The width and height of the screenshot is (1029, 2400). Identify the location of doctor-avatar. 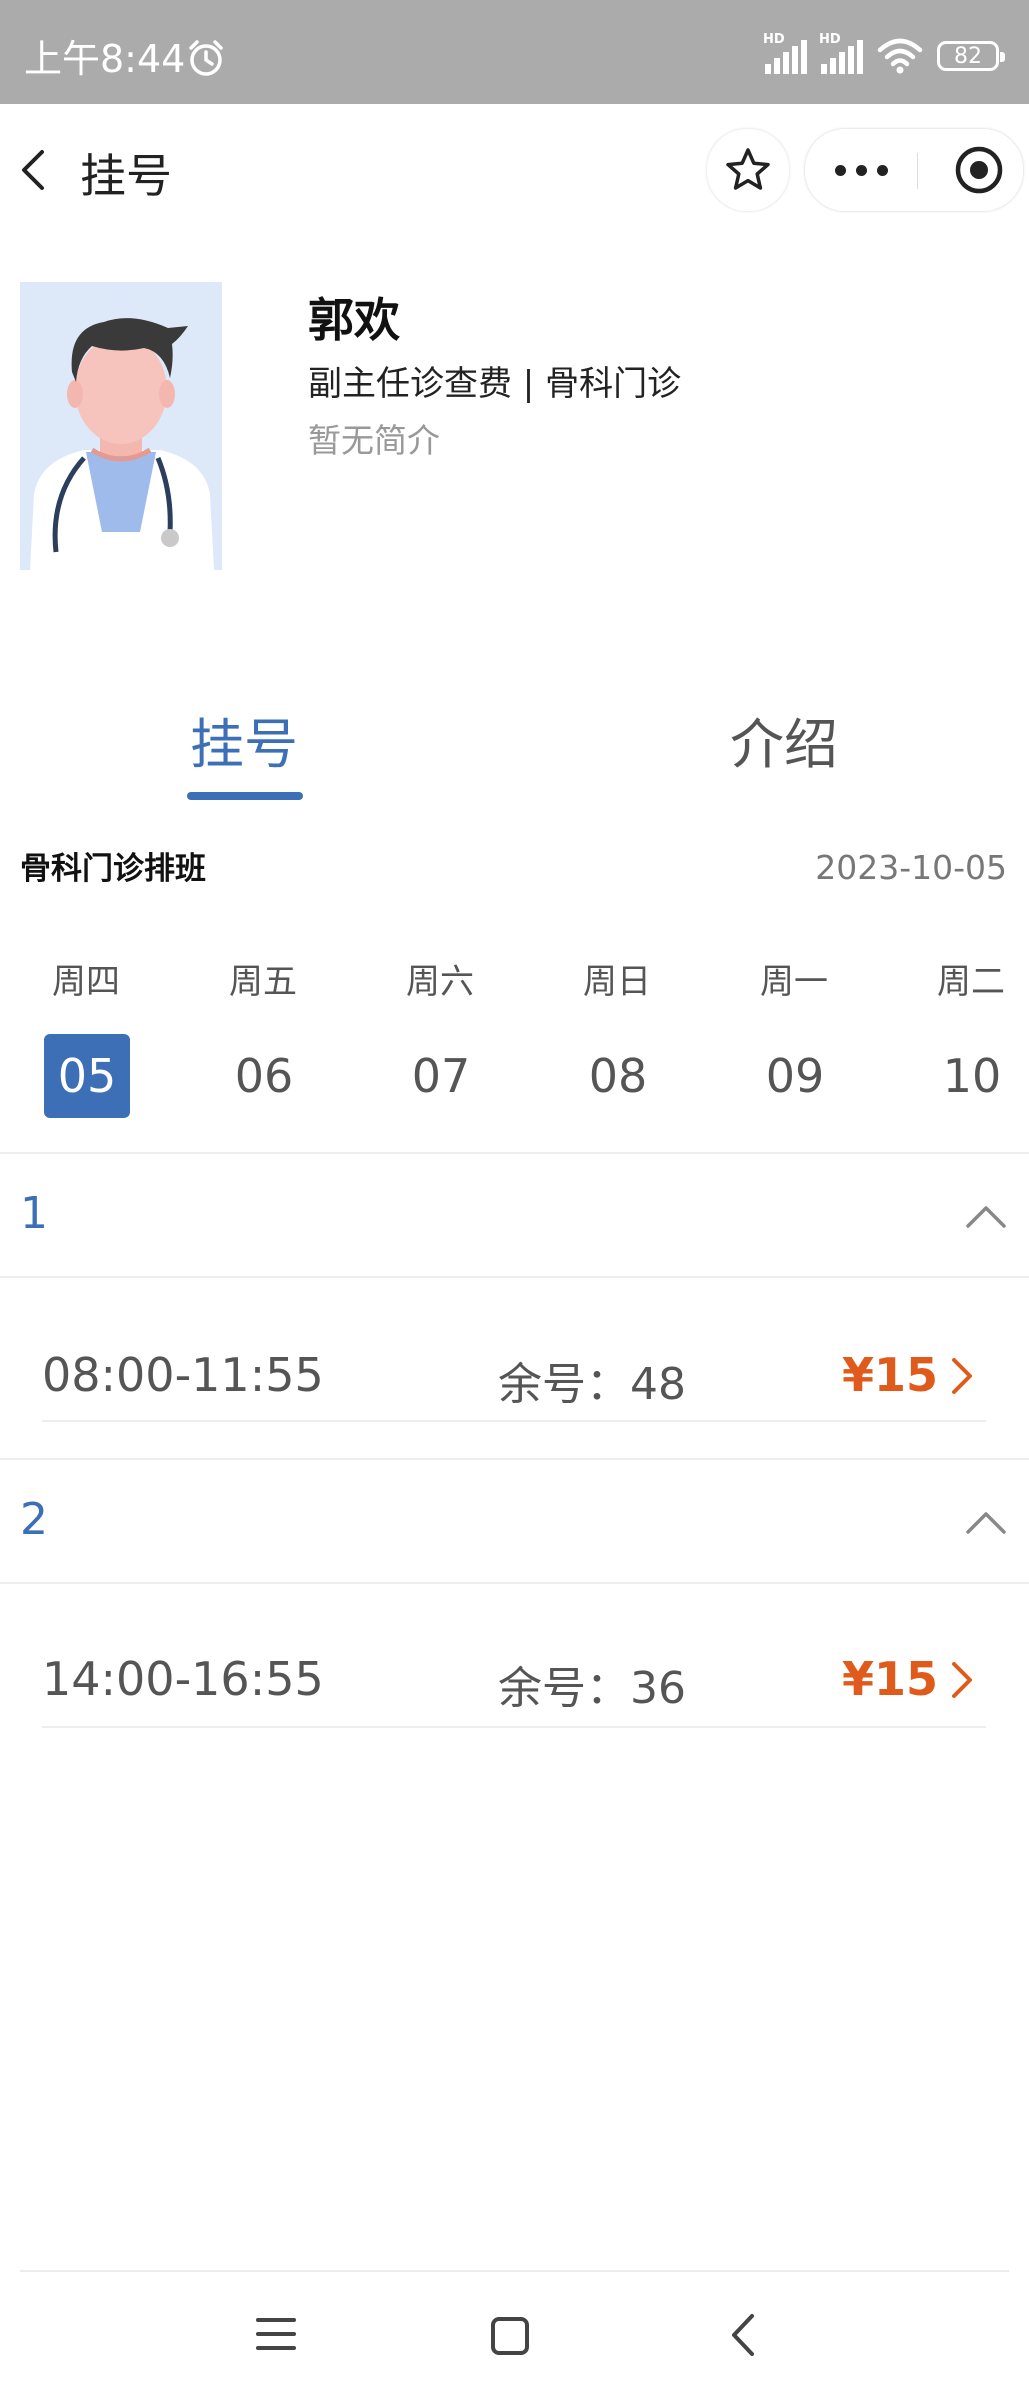
(121, 426).